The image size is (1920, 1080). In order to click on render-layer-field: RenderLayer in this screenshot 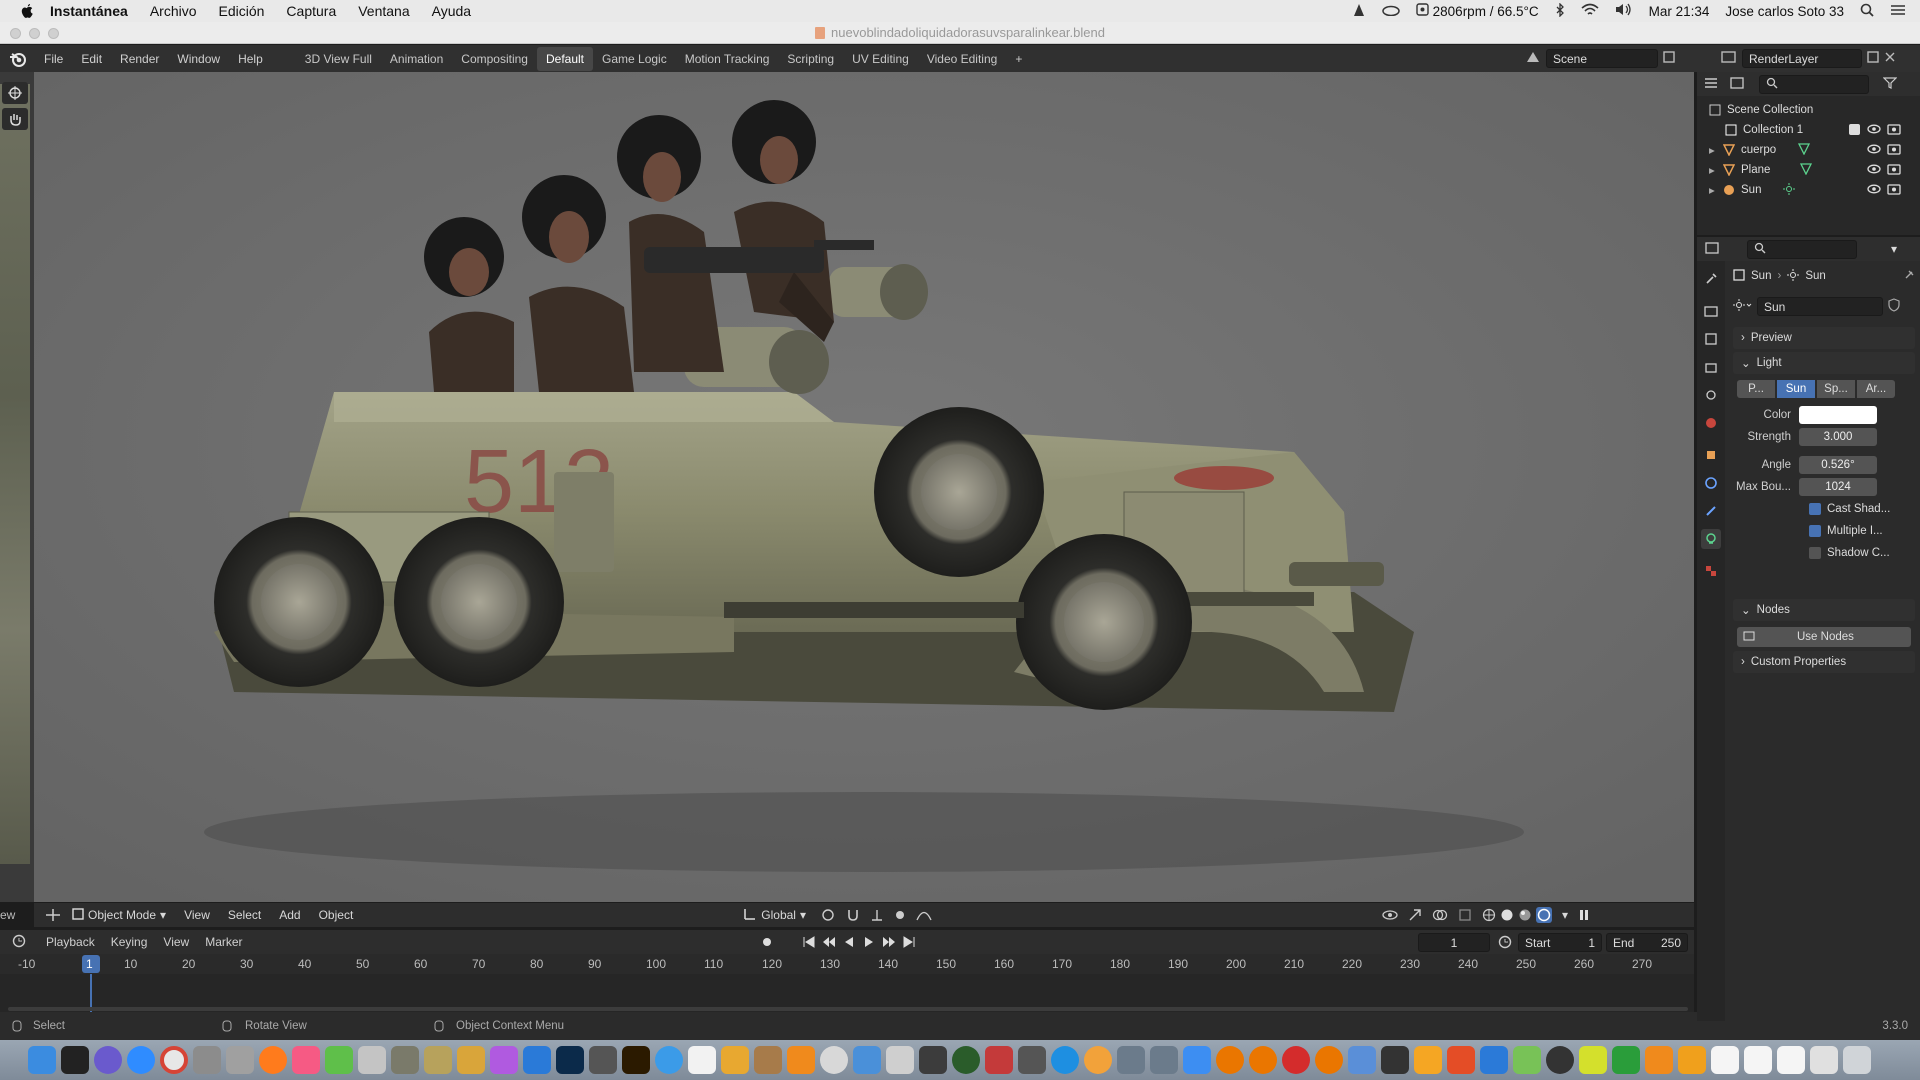, I will do `click(1802, 58)`.